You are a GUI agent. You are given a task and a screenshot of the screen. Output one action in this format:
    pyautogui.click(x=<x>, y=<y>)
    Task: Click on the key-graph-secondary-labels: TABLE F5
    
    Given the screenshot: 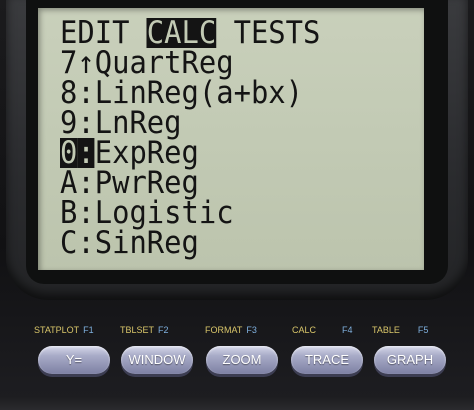 What is the action you would take?
    pyautogui.click(x=400, y=330)
    